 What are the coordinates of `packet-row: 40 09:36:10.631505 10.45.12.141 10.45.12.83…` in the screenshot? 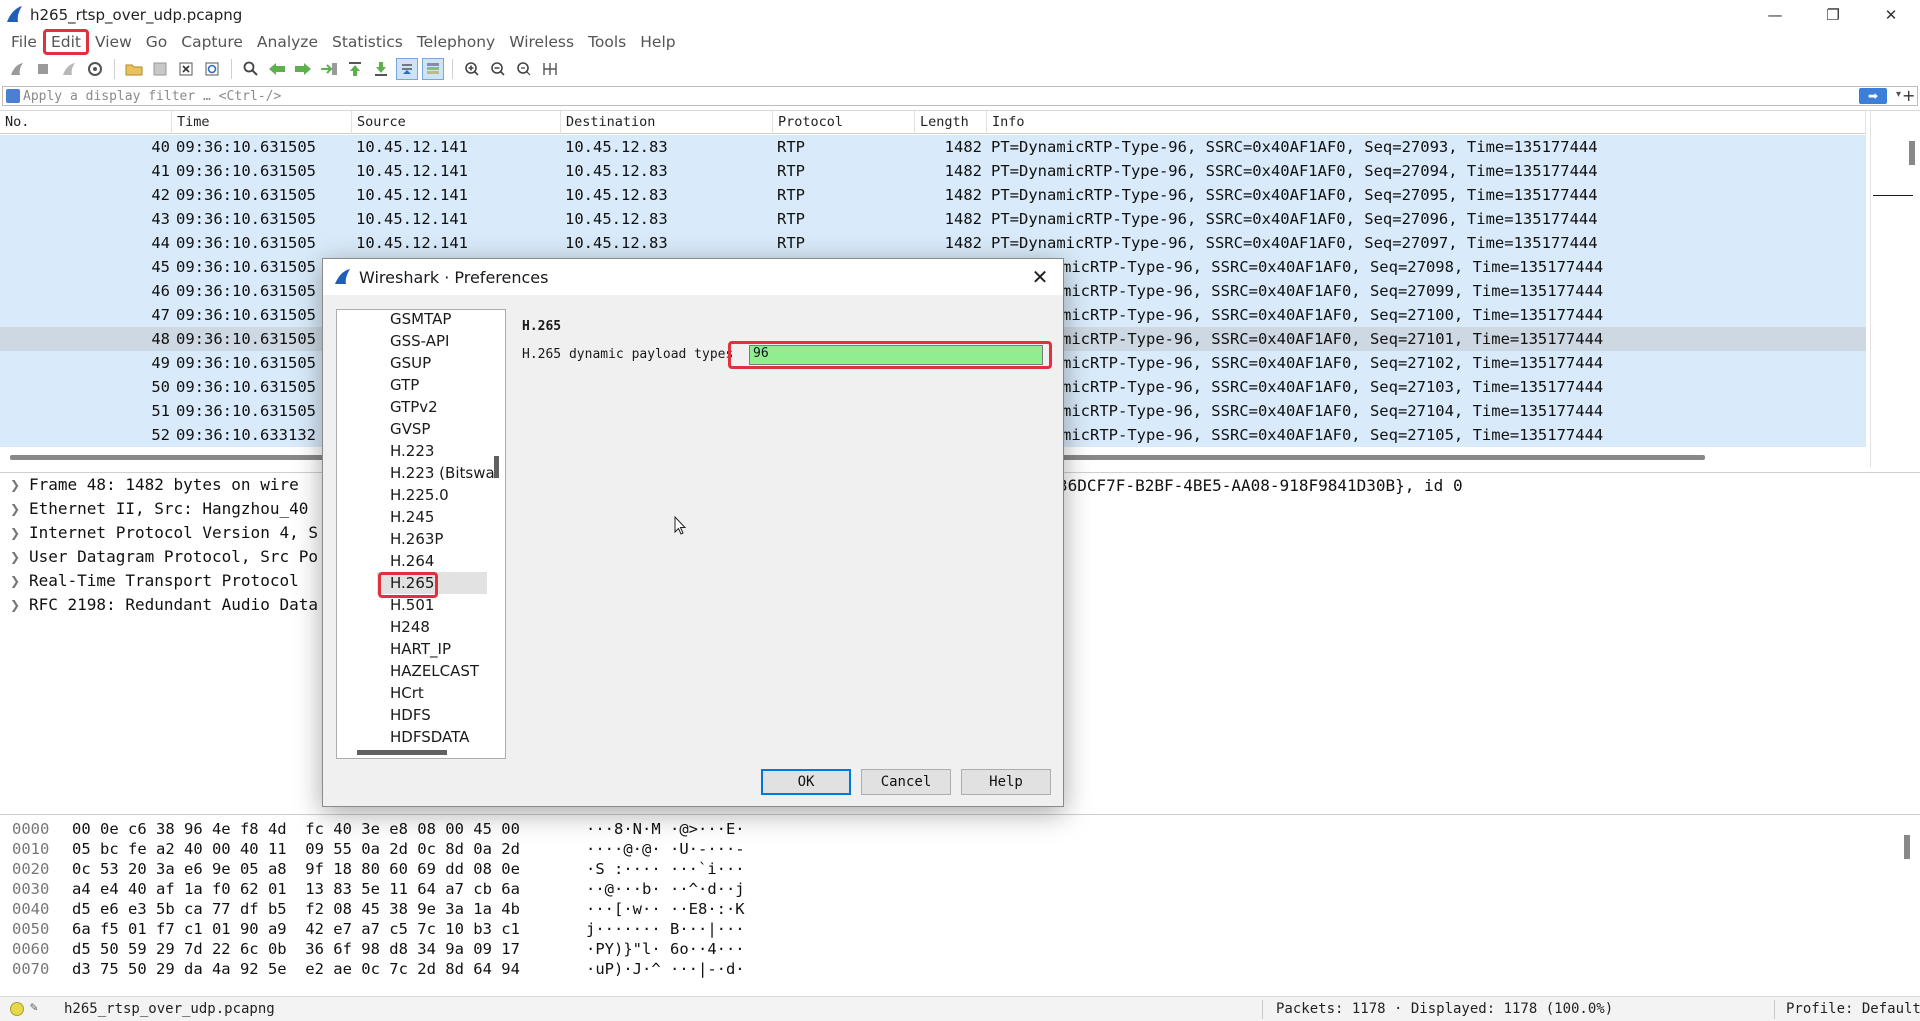 It's located at (933, 147).